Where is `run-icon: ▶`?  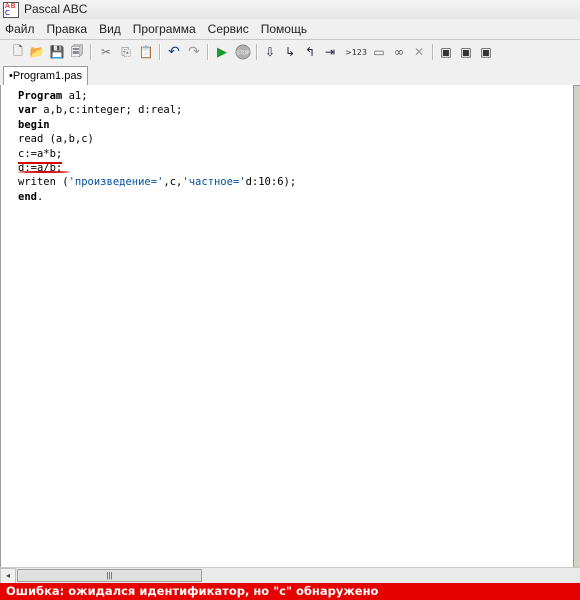 run-icon: ▶ is located at coordinates (222, 52).